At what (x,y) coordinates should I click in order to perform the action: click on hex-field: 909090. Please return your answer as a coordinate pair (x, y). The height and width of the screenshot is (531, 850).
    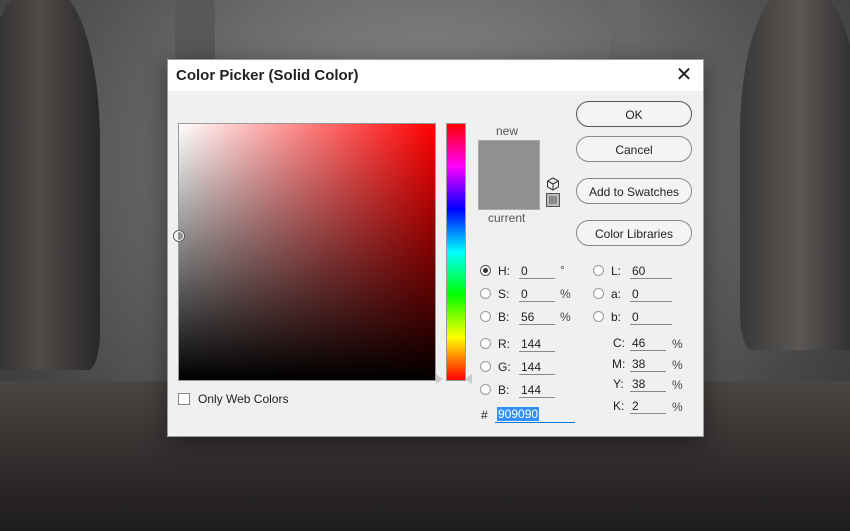
    Looking at the image, I should click on (535, 415).